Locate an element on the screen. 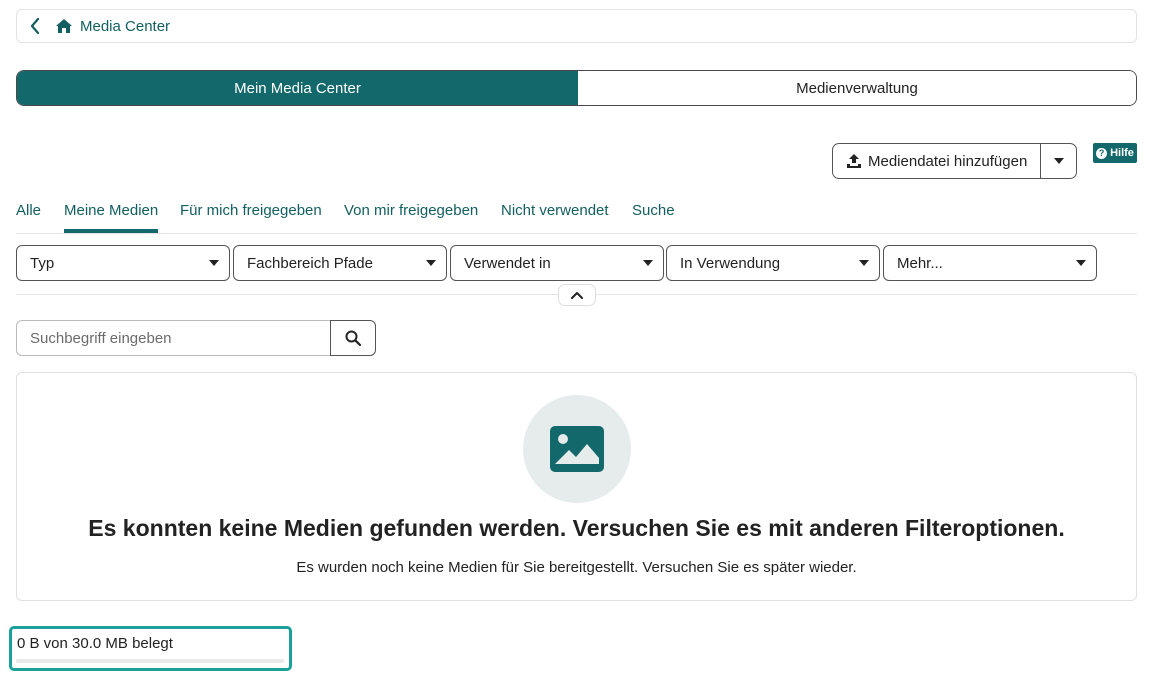  help-button: ? Hilfe is located at coordinates (1115, 153).